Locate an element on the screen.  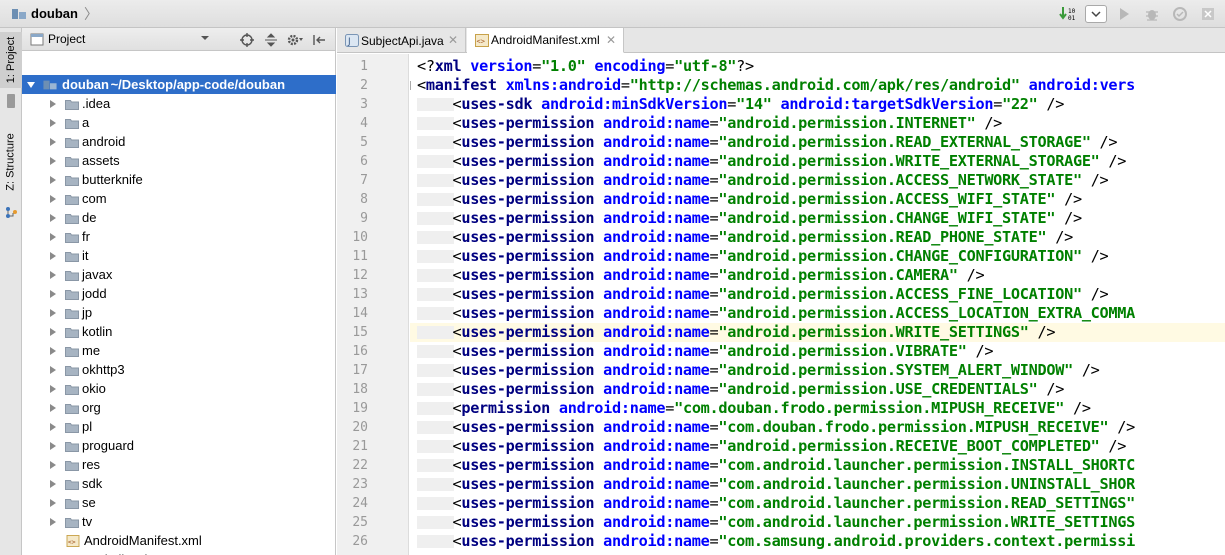
hide-panel-icon is located at coordinates (319, 39).